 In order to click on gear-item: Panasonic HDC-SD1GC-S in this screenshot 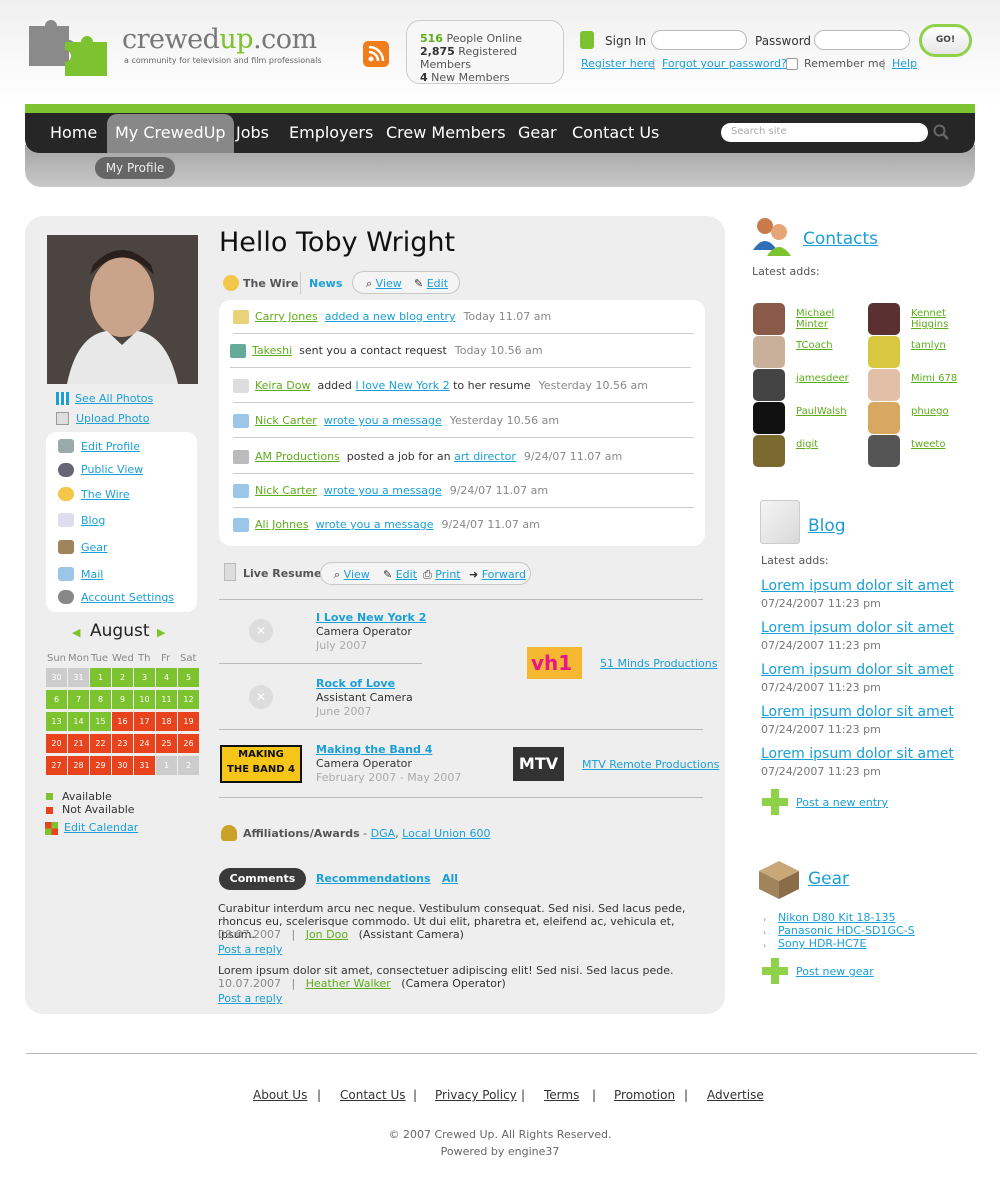, I will do `click(846, 930)`.